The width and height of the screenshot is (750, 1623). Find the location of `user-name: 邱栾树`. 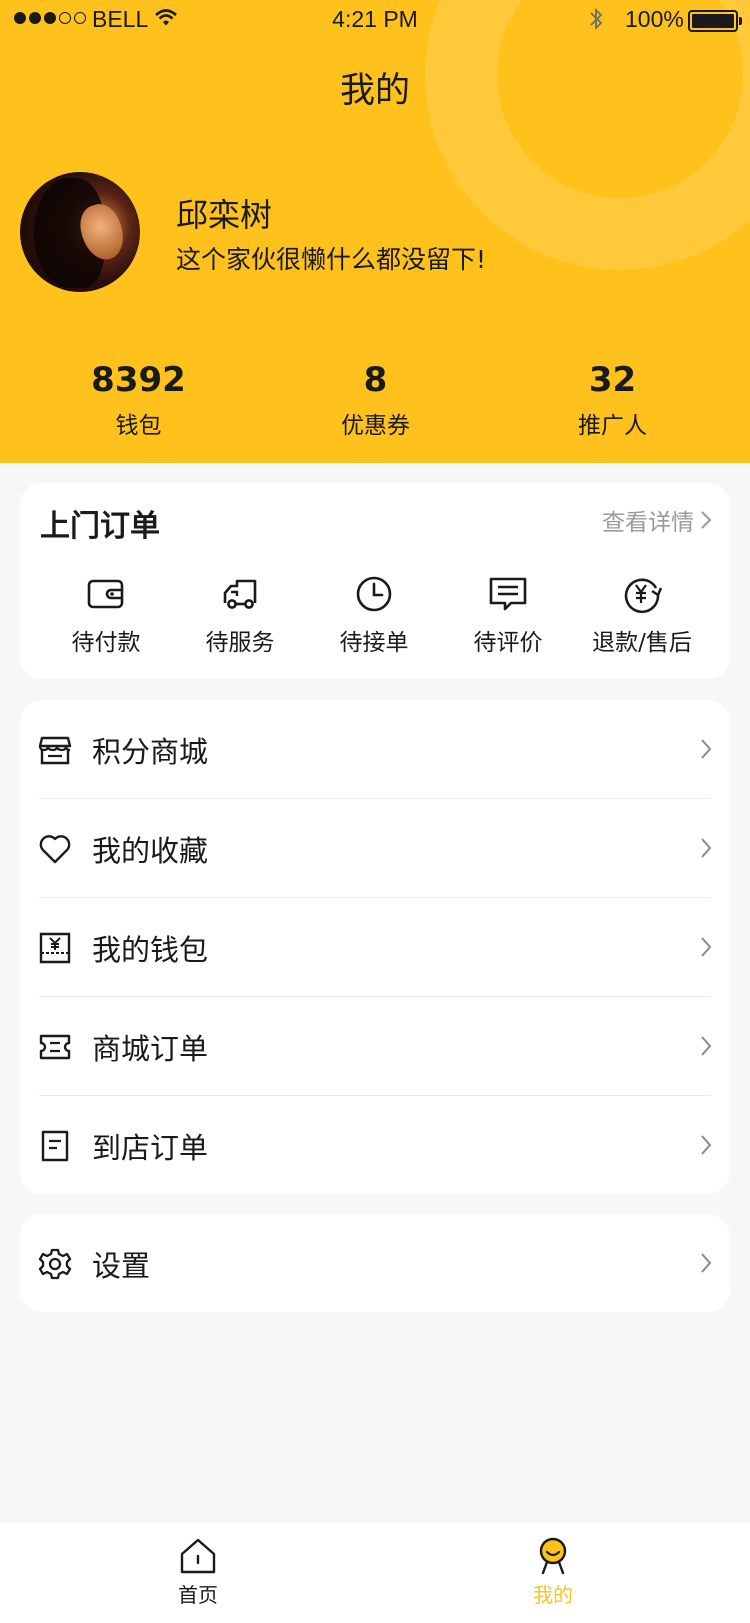

user-name: 邱栾树 is located at coordinates (224, 215).